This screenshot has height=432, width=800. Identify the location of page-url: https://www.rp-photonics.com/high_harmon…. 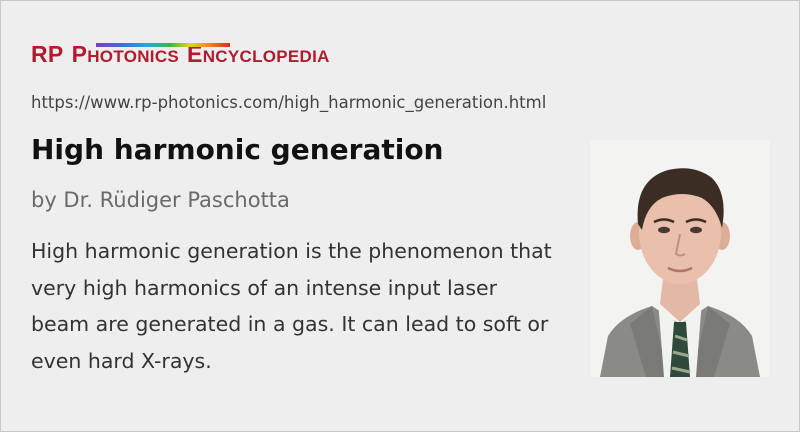
(288, 102).